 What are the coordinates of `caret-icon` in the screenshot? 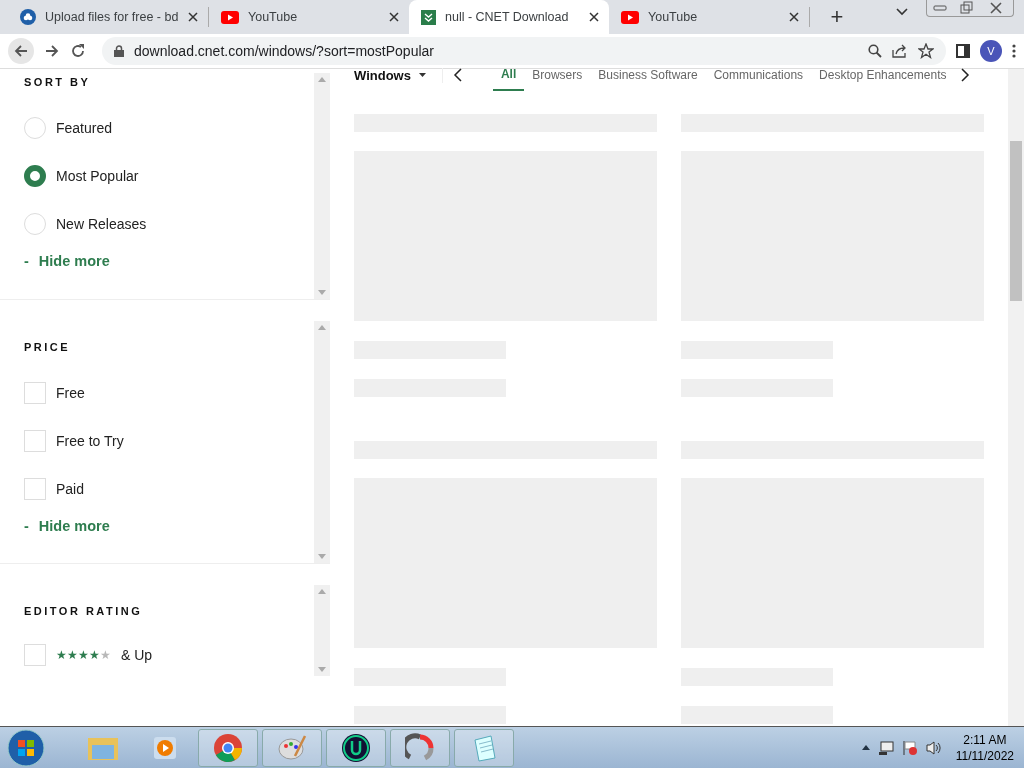 It's located at (422, 75).